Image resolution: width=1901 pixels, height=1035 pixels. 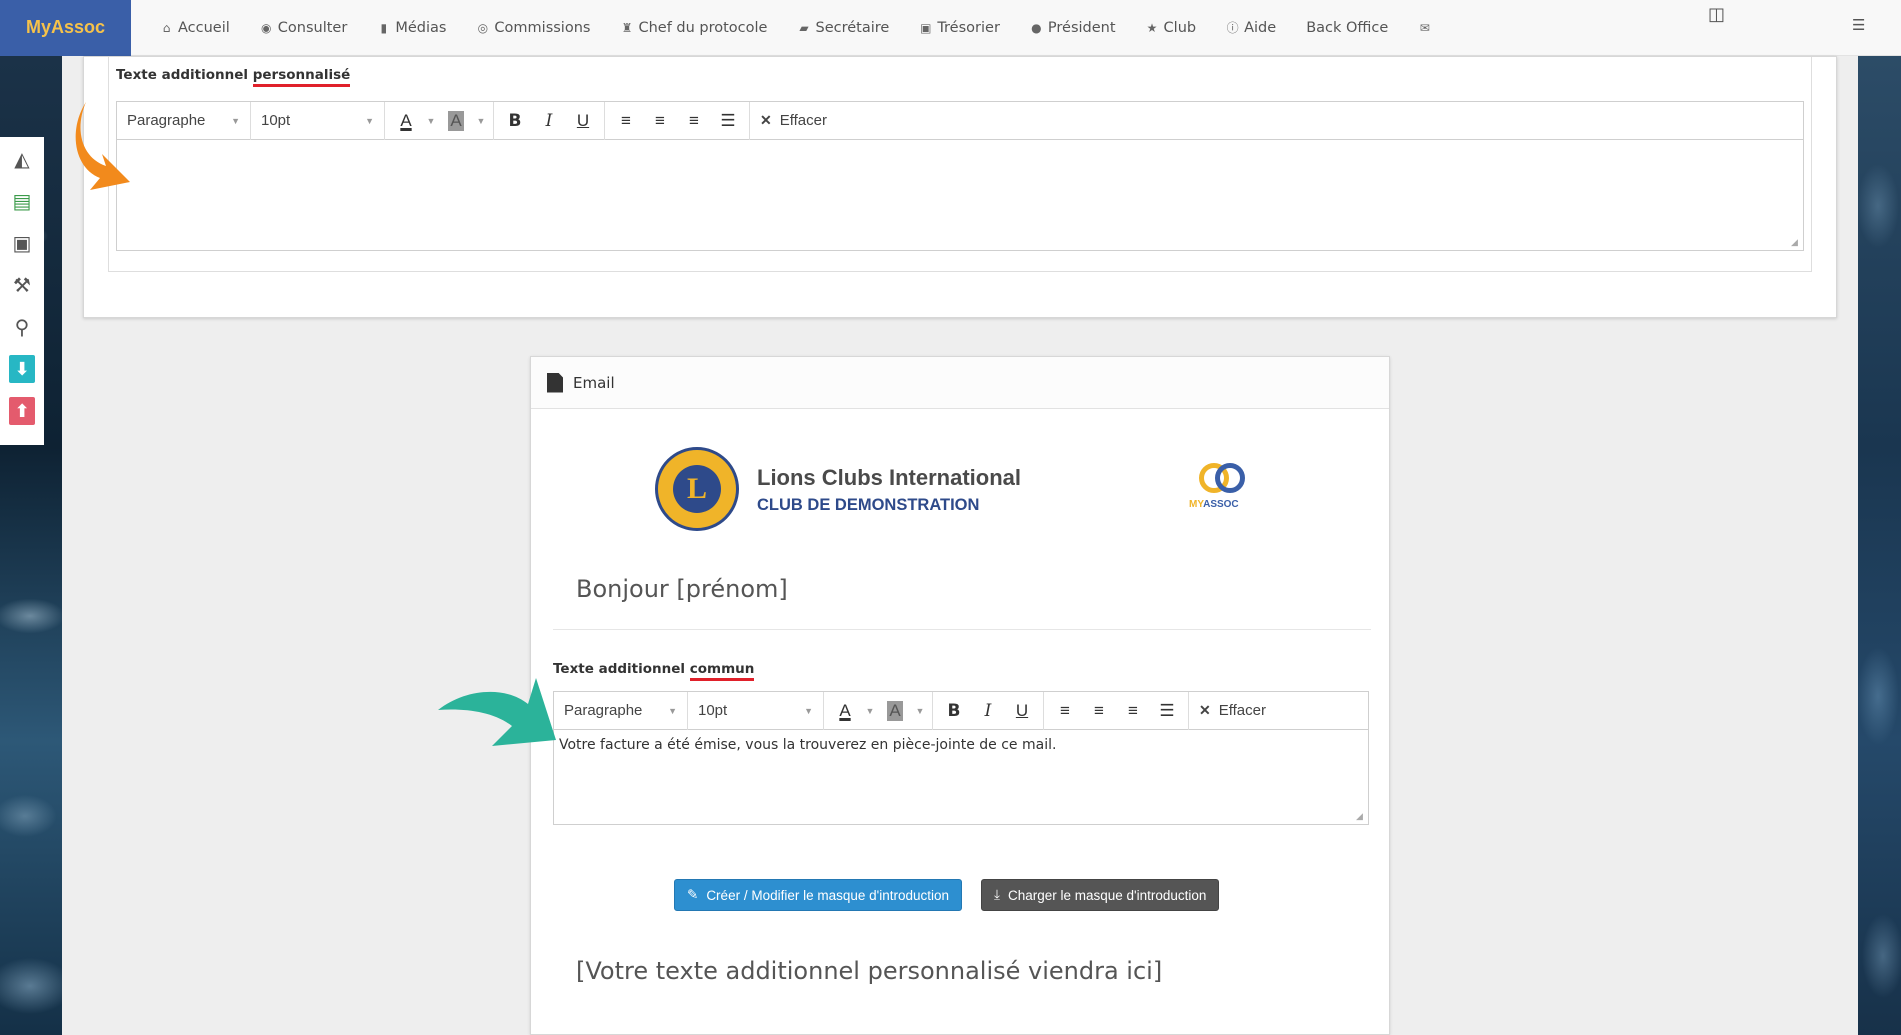 I want to click on nav-item-mail: ✉, so click(x=1424, y=28).